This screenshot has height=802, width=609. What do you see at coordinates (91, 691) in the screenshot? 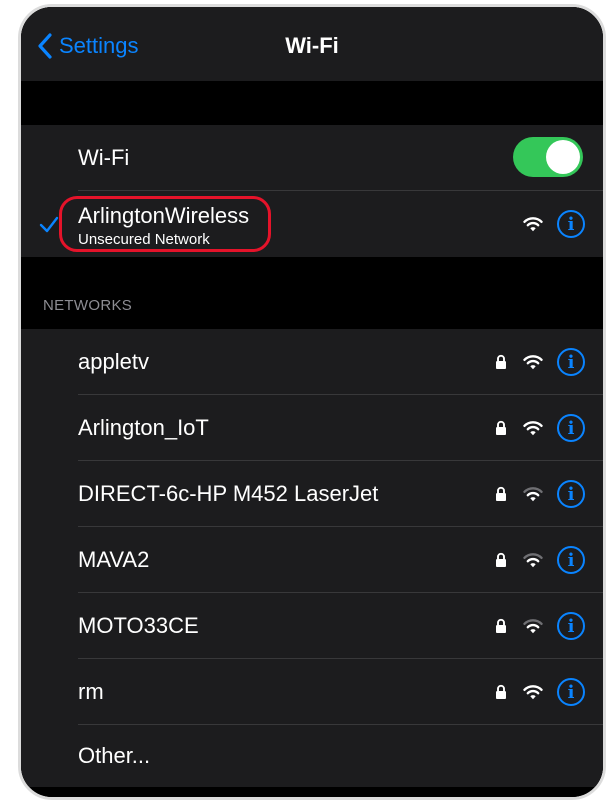
I see `network-name: rm` at bounding box center [91, 691].